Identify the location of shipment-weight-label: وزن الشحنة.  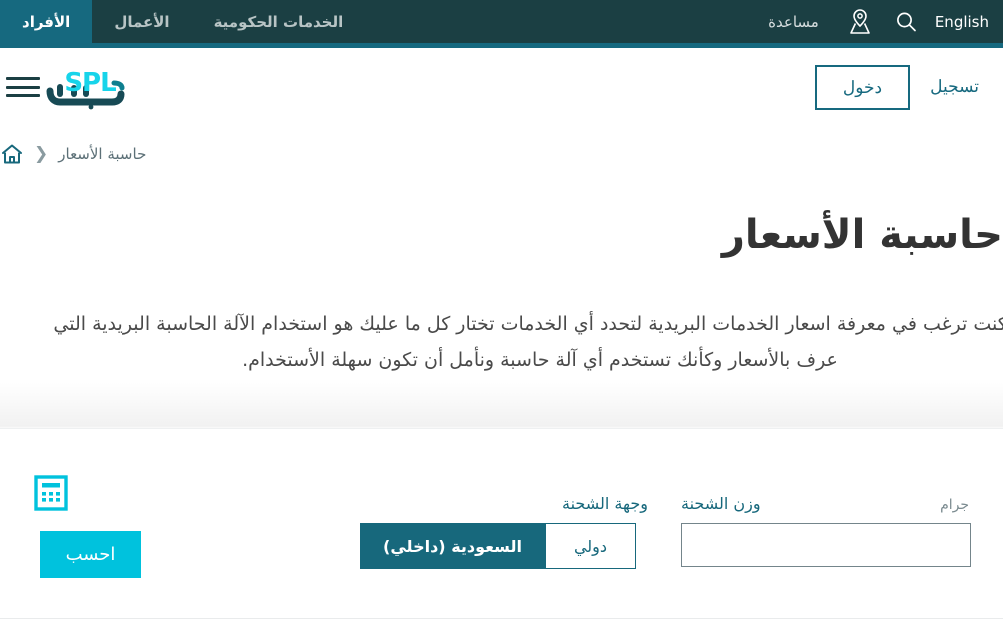
(721, 503).